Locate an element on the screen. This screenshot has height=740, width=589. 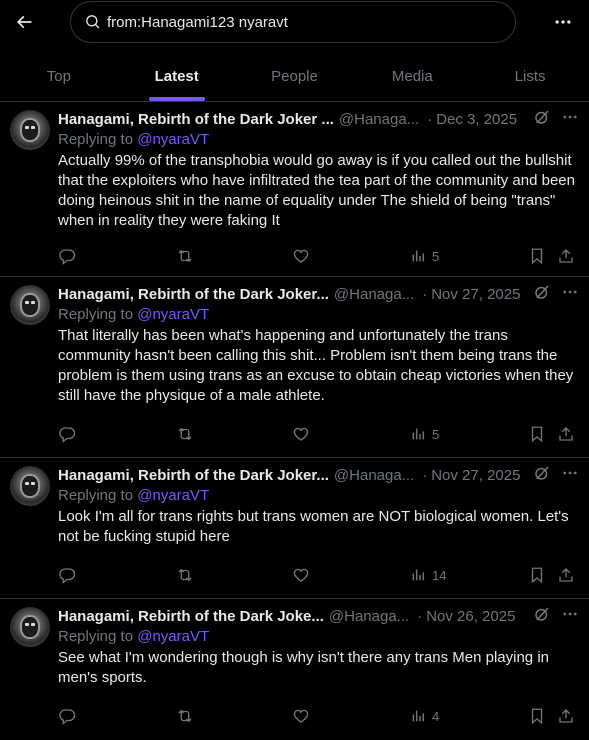
search-input: from:Hanagami123 nyaravt is located at coordinates (293, 22).